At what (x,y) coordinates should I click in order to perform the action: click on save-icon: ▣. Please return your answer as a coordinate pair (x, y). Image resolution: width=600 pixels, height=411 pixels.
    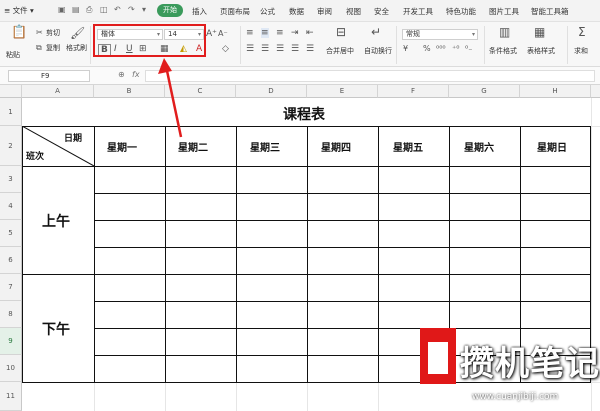
    Looking at the image, I should click on (62, 9).